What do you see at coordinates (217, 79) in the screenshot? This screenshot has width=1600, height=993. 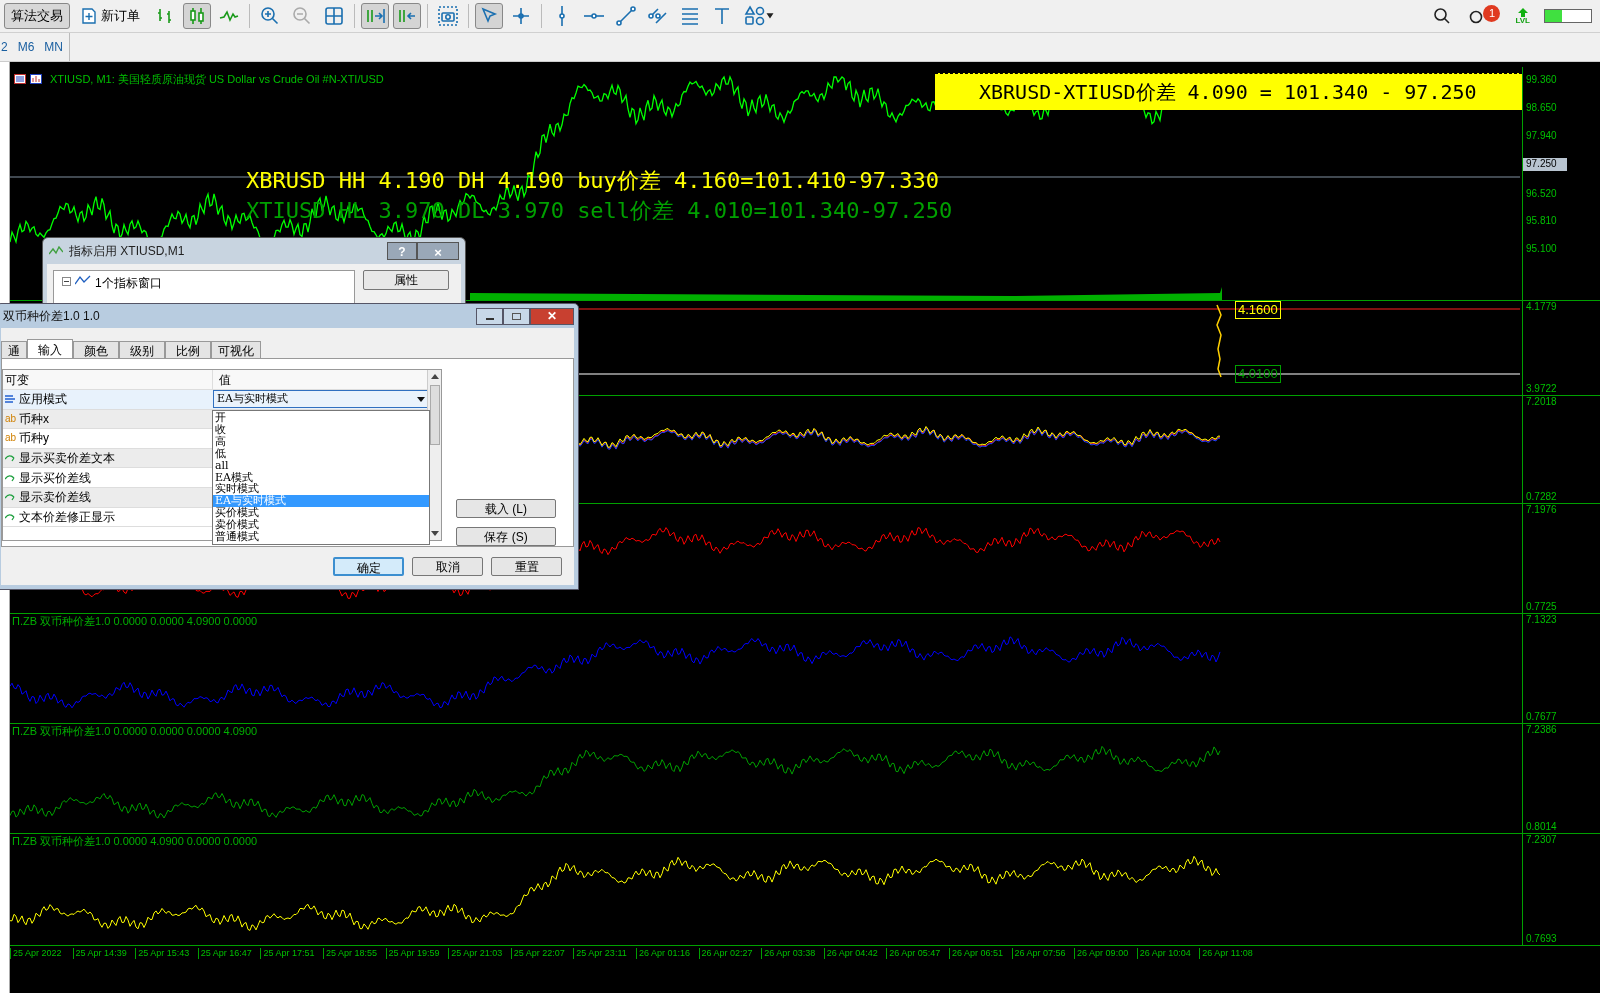 I see `chart-header: XTIUSD, M1: 美国轻质原油现货 US Dollar vs Crude Oil #N-XTI/USD` at bounding box center [217, 79].